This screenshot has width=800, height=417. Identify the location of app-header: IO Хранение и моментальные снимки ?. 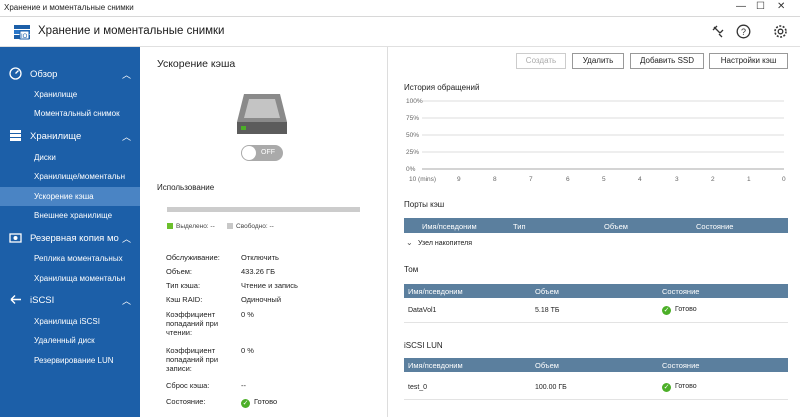
(400, 32).